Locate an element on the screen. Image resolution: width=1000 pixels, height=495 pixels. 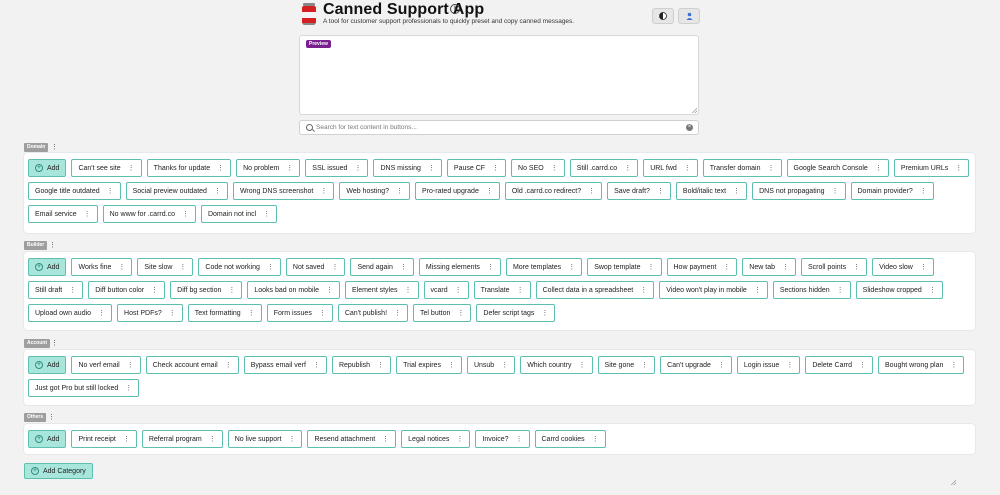
canned-message-button: Invoice? ⋮ is located at coordinates (502, 439).